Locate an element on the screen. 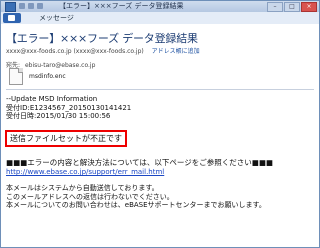 The height and width of the screenshot is (248, 320). attachment-name: msdinfo.enc is located at coordinates (47, 76).